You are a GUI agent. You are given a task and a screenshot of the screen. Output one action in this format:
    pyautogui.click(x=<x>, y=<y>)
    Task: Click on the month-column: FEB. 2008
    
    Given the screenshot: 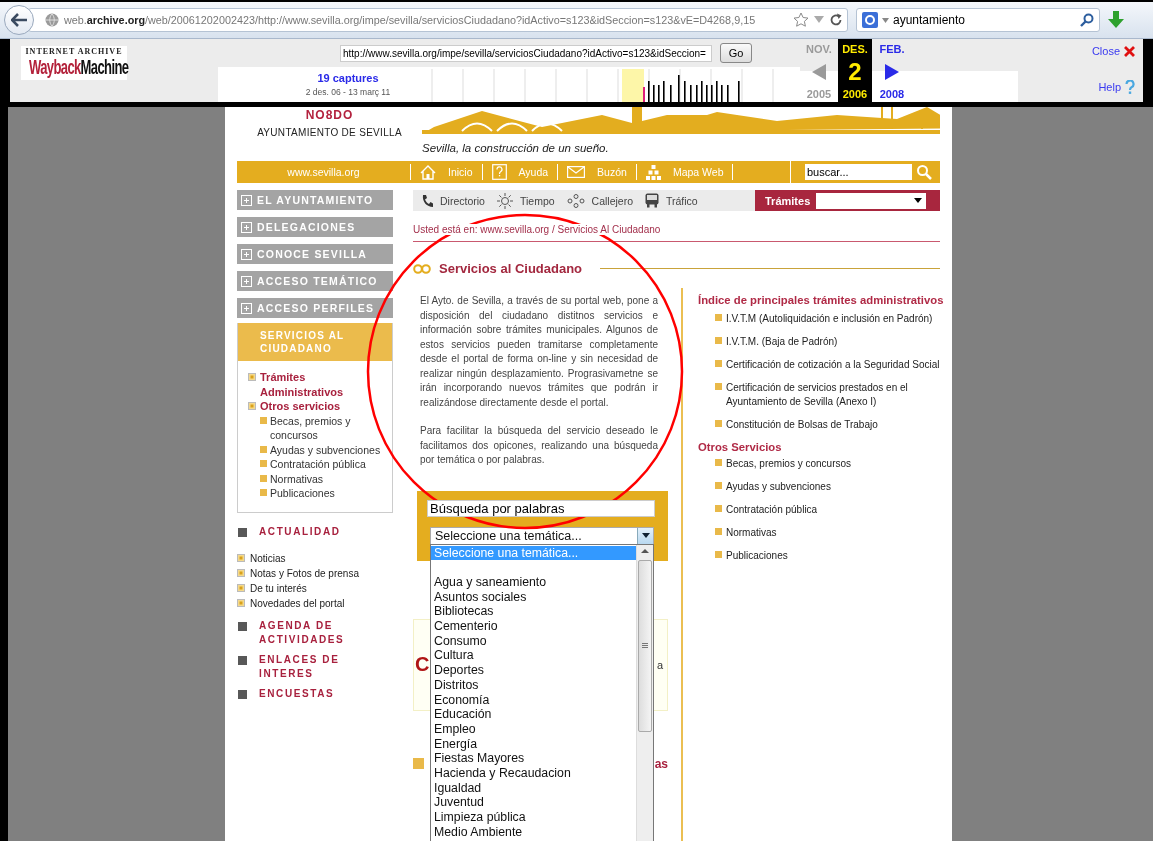 What is the action you would take?
    pyautogui.click(x=892, y=70)
    